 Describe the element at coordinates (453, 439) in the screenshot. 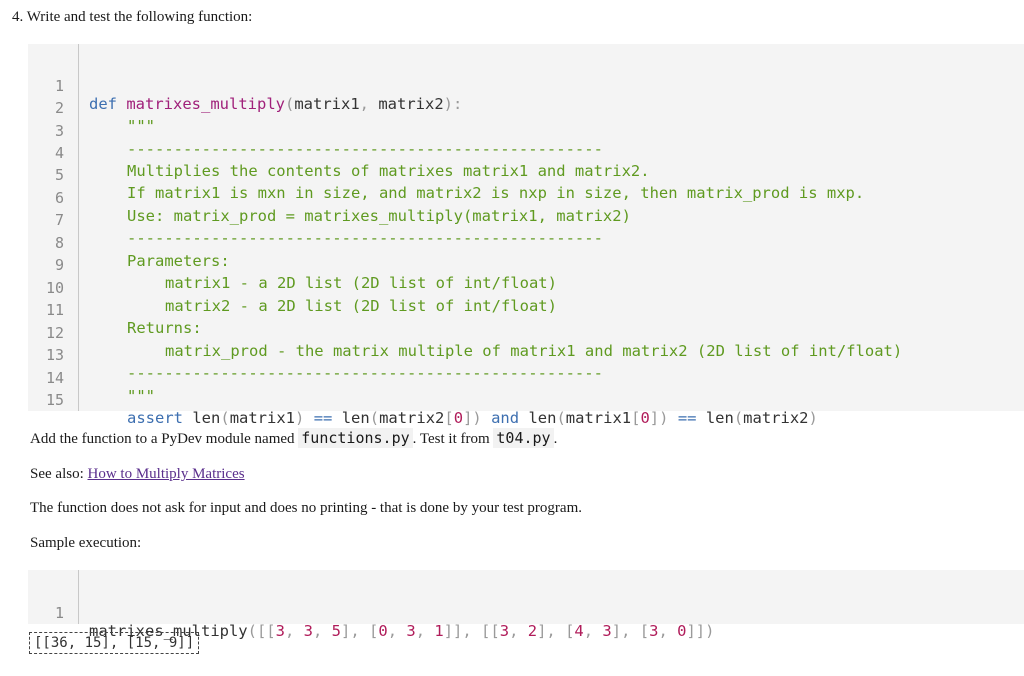

I see `instructions-text: . Test it from` at that location.